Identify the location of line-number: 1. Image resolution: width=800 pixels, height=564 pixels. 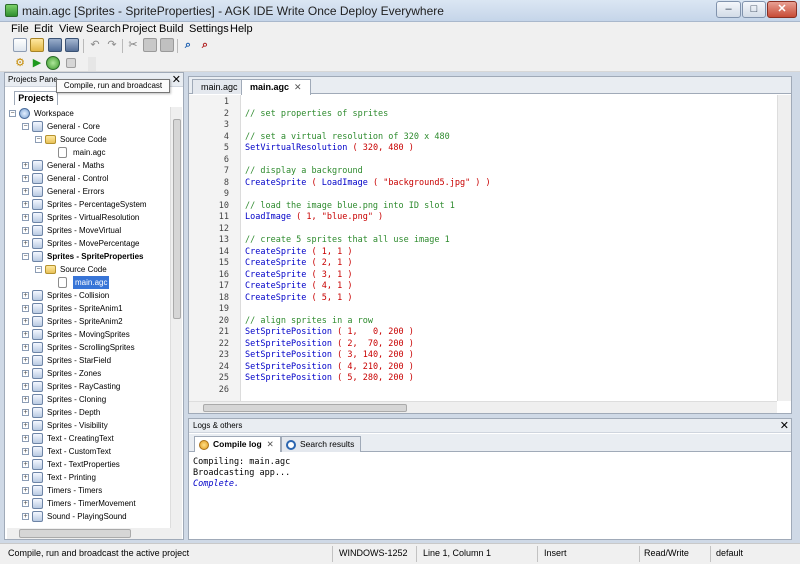
(226, 102).